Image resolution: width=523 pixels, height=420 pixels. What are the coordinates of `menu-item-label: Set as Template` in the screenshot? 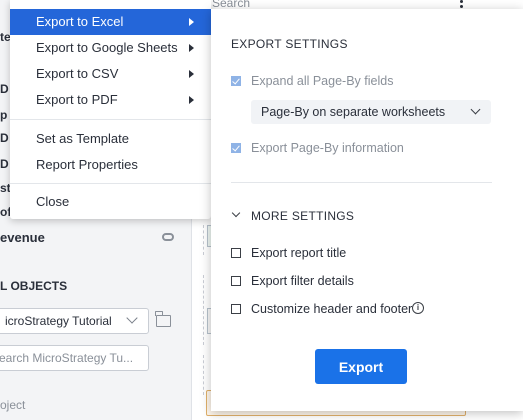 It's located at (82, 138).